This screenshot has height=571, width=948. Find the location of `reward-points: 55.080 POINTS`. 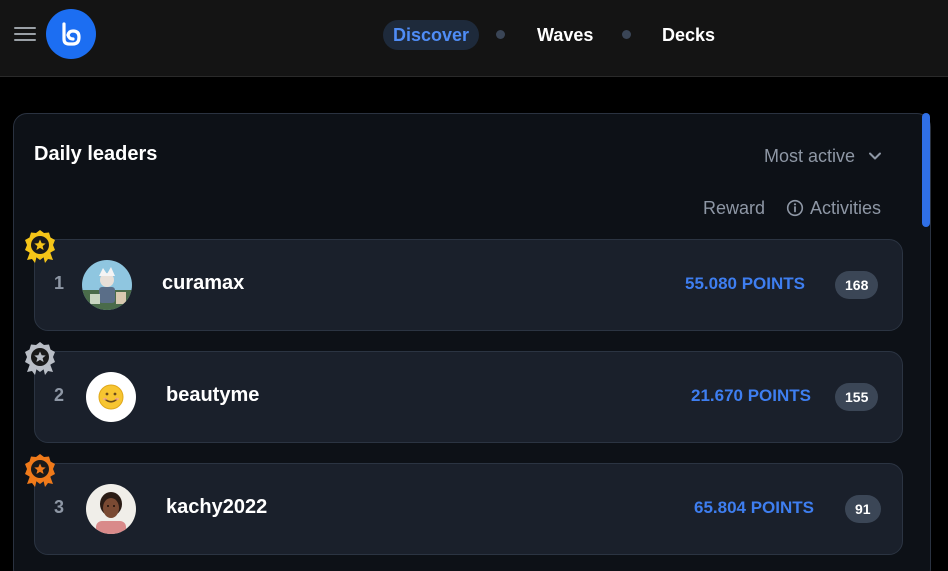

reward-points: 55.080 POINTS is located at coordinates (745, 283).